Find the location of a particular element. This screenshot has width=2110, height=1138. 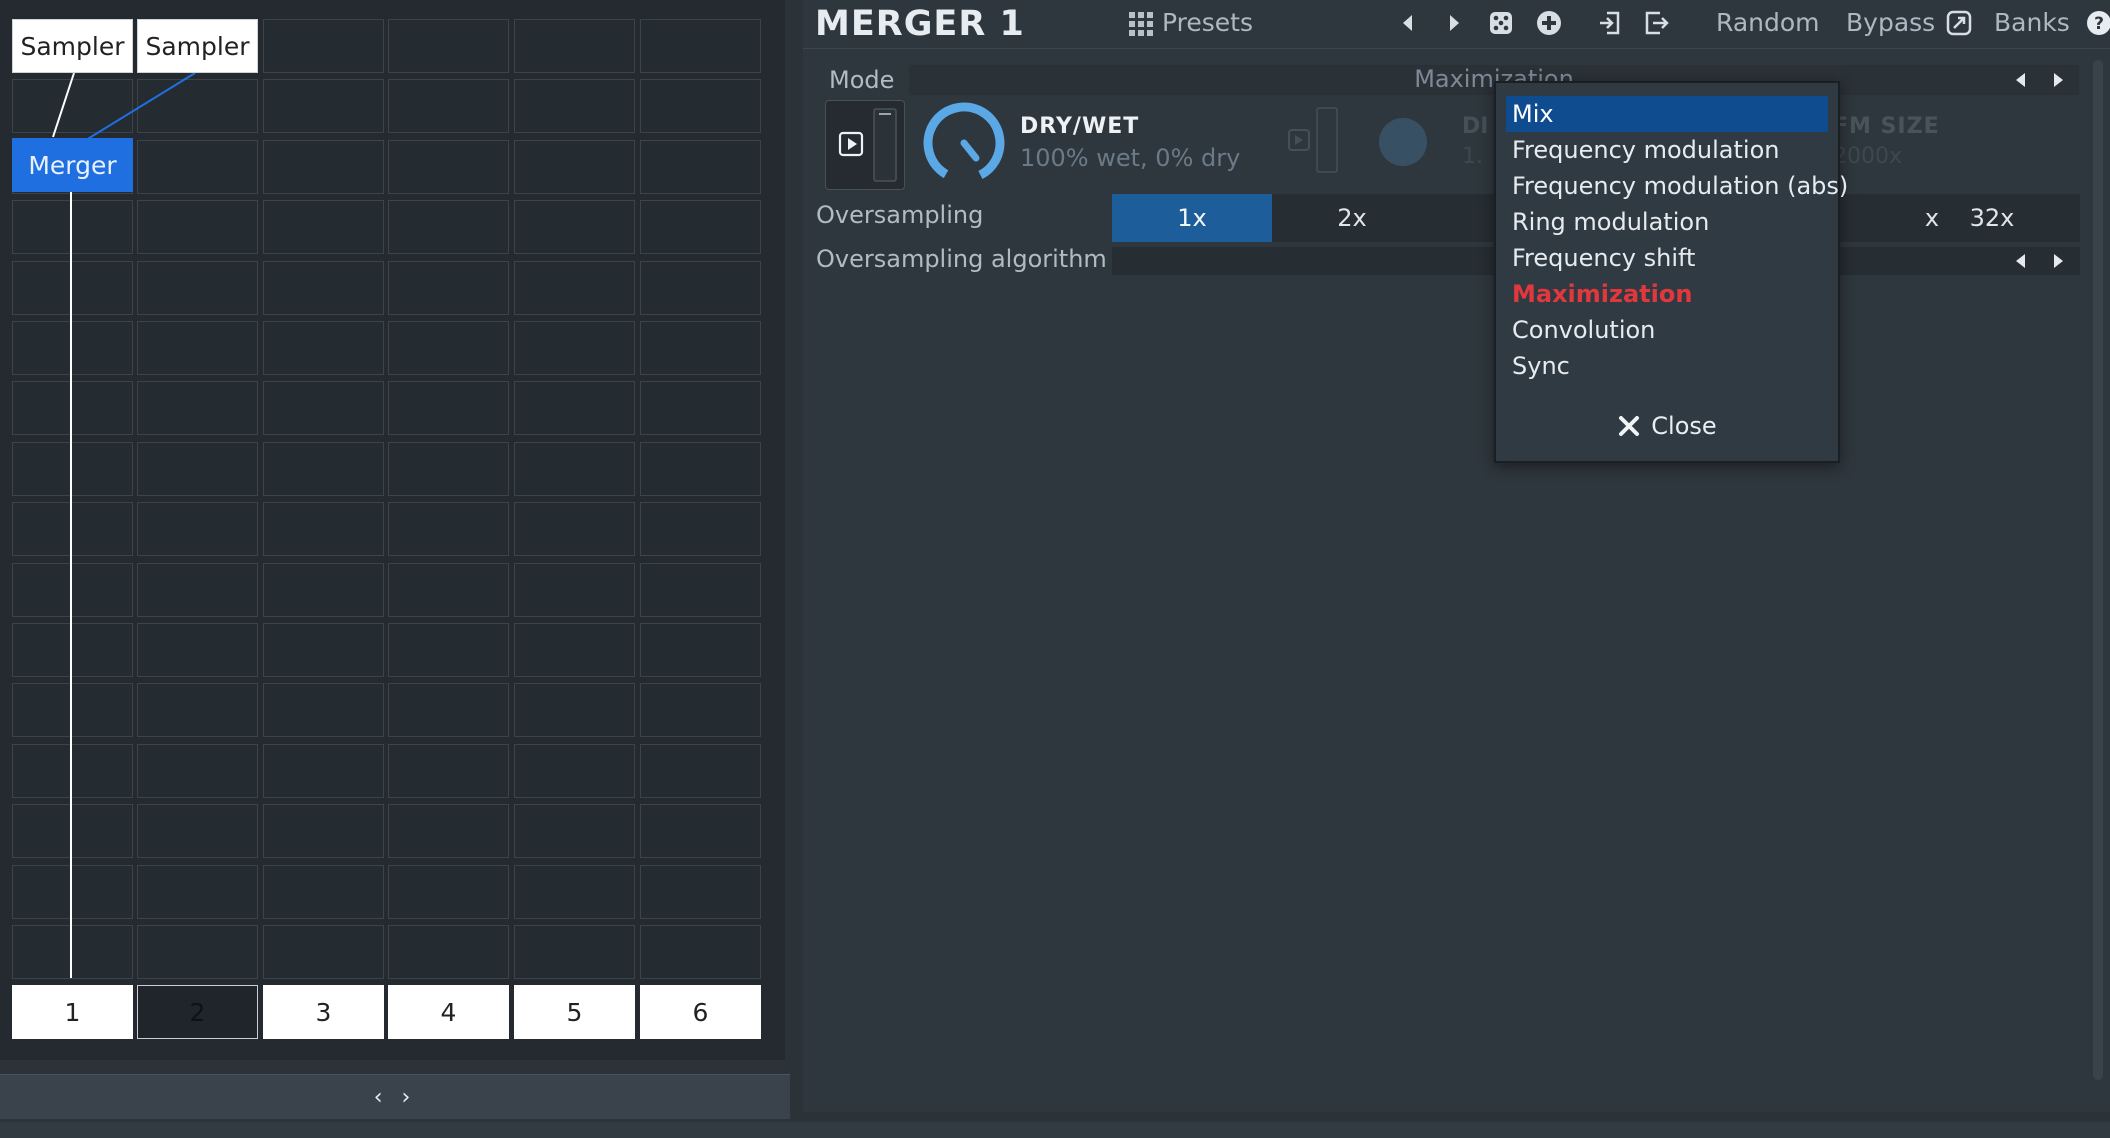

column-tab-6: 6 is located at coordinates (700, 1012).